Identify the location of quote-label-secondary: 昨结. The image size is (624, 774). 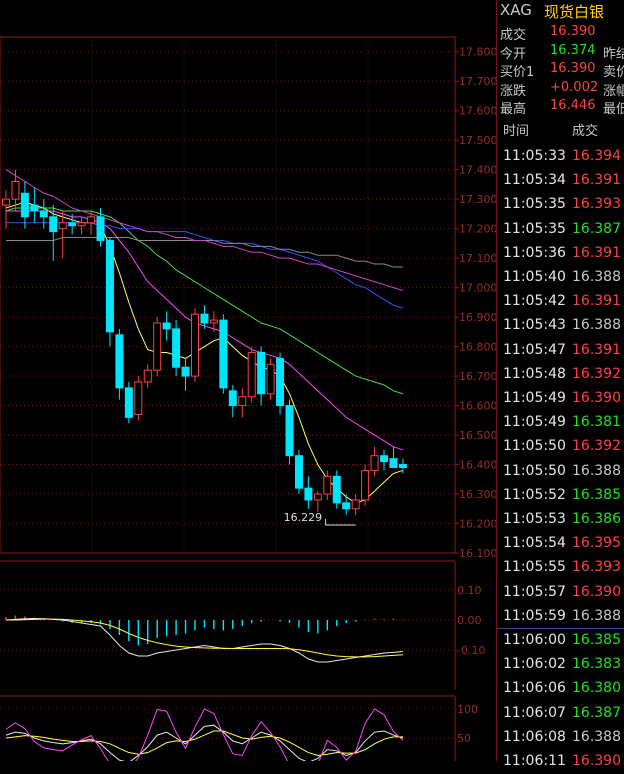
(613, 54).